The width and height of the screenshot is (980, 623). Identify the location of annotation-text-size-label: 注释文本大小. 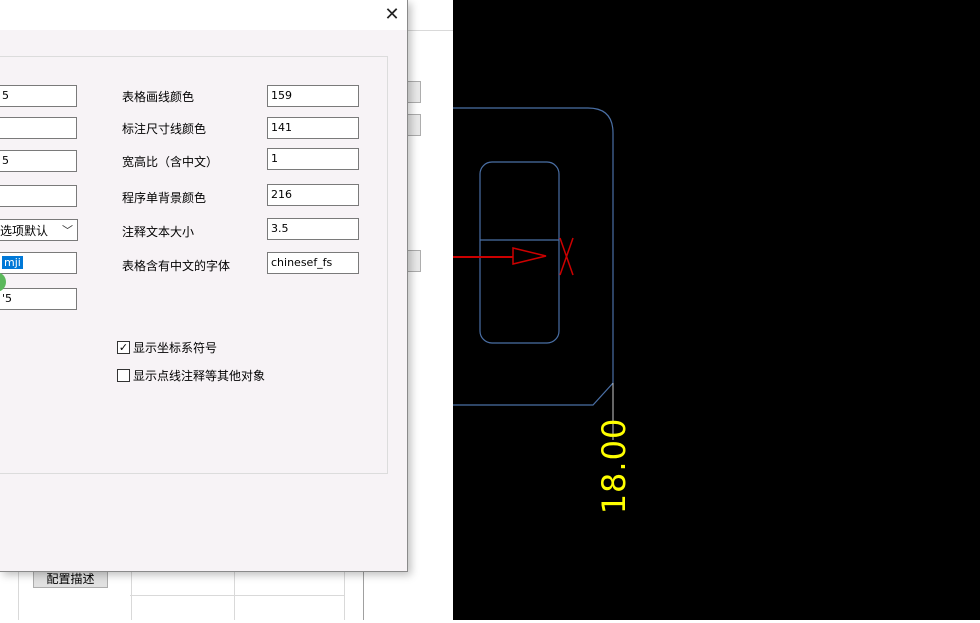
(158, 232).